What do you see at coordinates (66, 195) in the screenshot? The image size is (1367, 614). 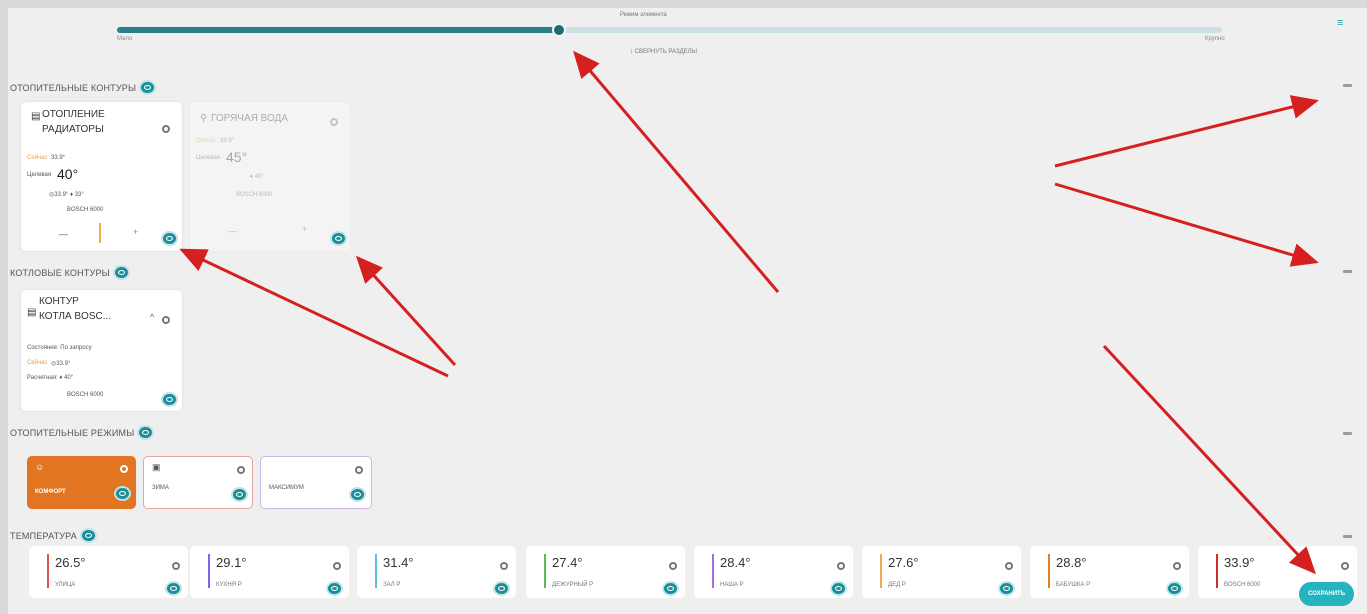 I see `extra-readings: ◎33.9° ♦ 33°` at bounding box center [66, 195].